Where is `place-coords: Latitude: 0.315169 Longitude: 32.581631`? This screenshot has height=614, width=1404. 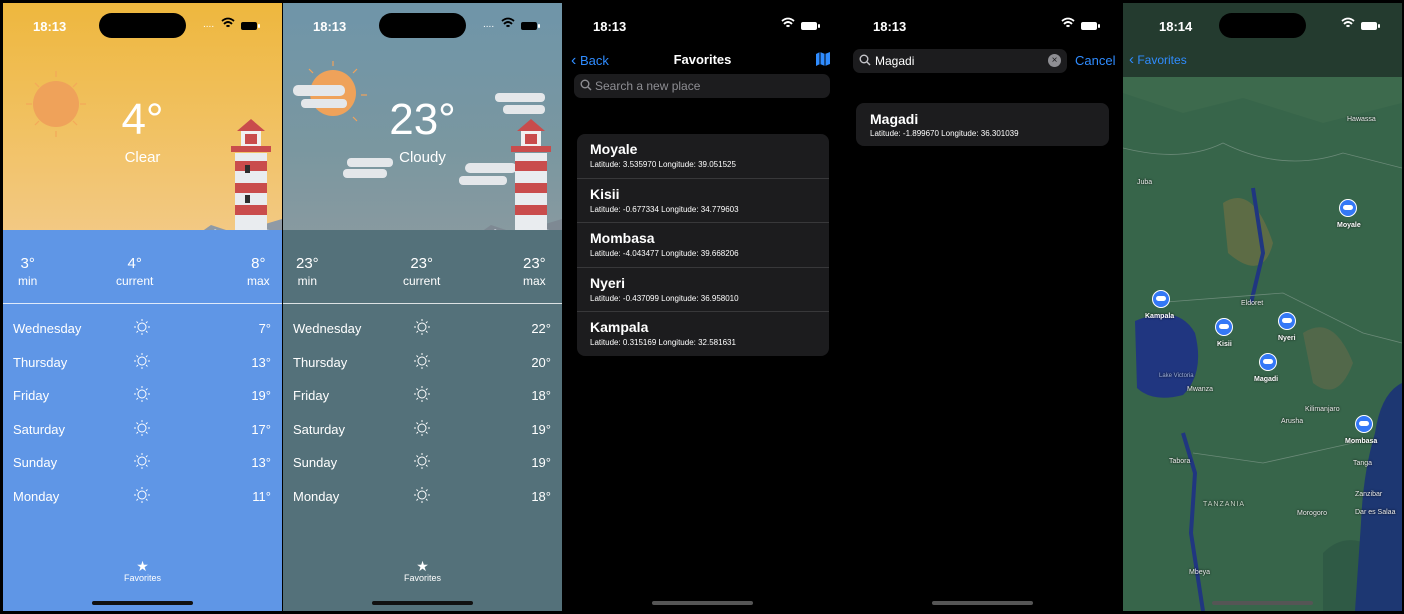 place-coords: Latitude: 0.315169 Longitude: 32.581631 is located at coordinates (663, 342).